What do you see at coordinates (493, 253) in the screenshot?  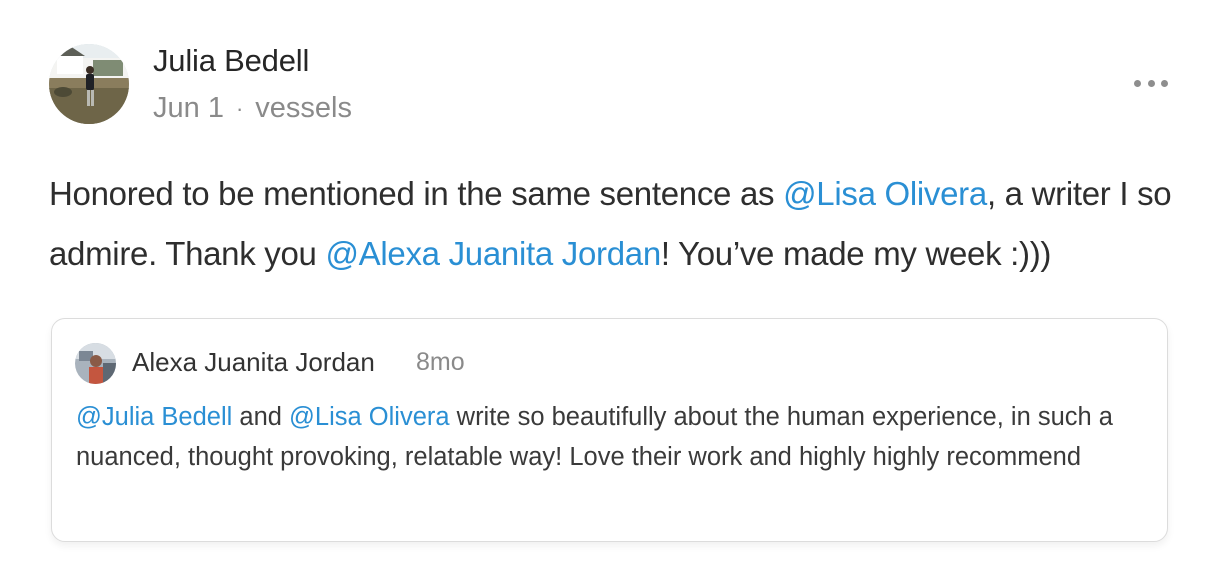 I see `mention-link: @Alexa Juanita Jordan` at bounding box center [493, 253].